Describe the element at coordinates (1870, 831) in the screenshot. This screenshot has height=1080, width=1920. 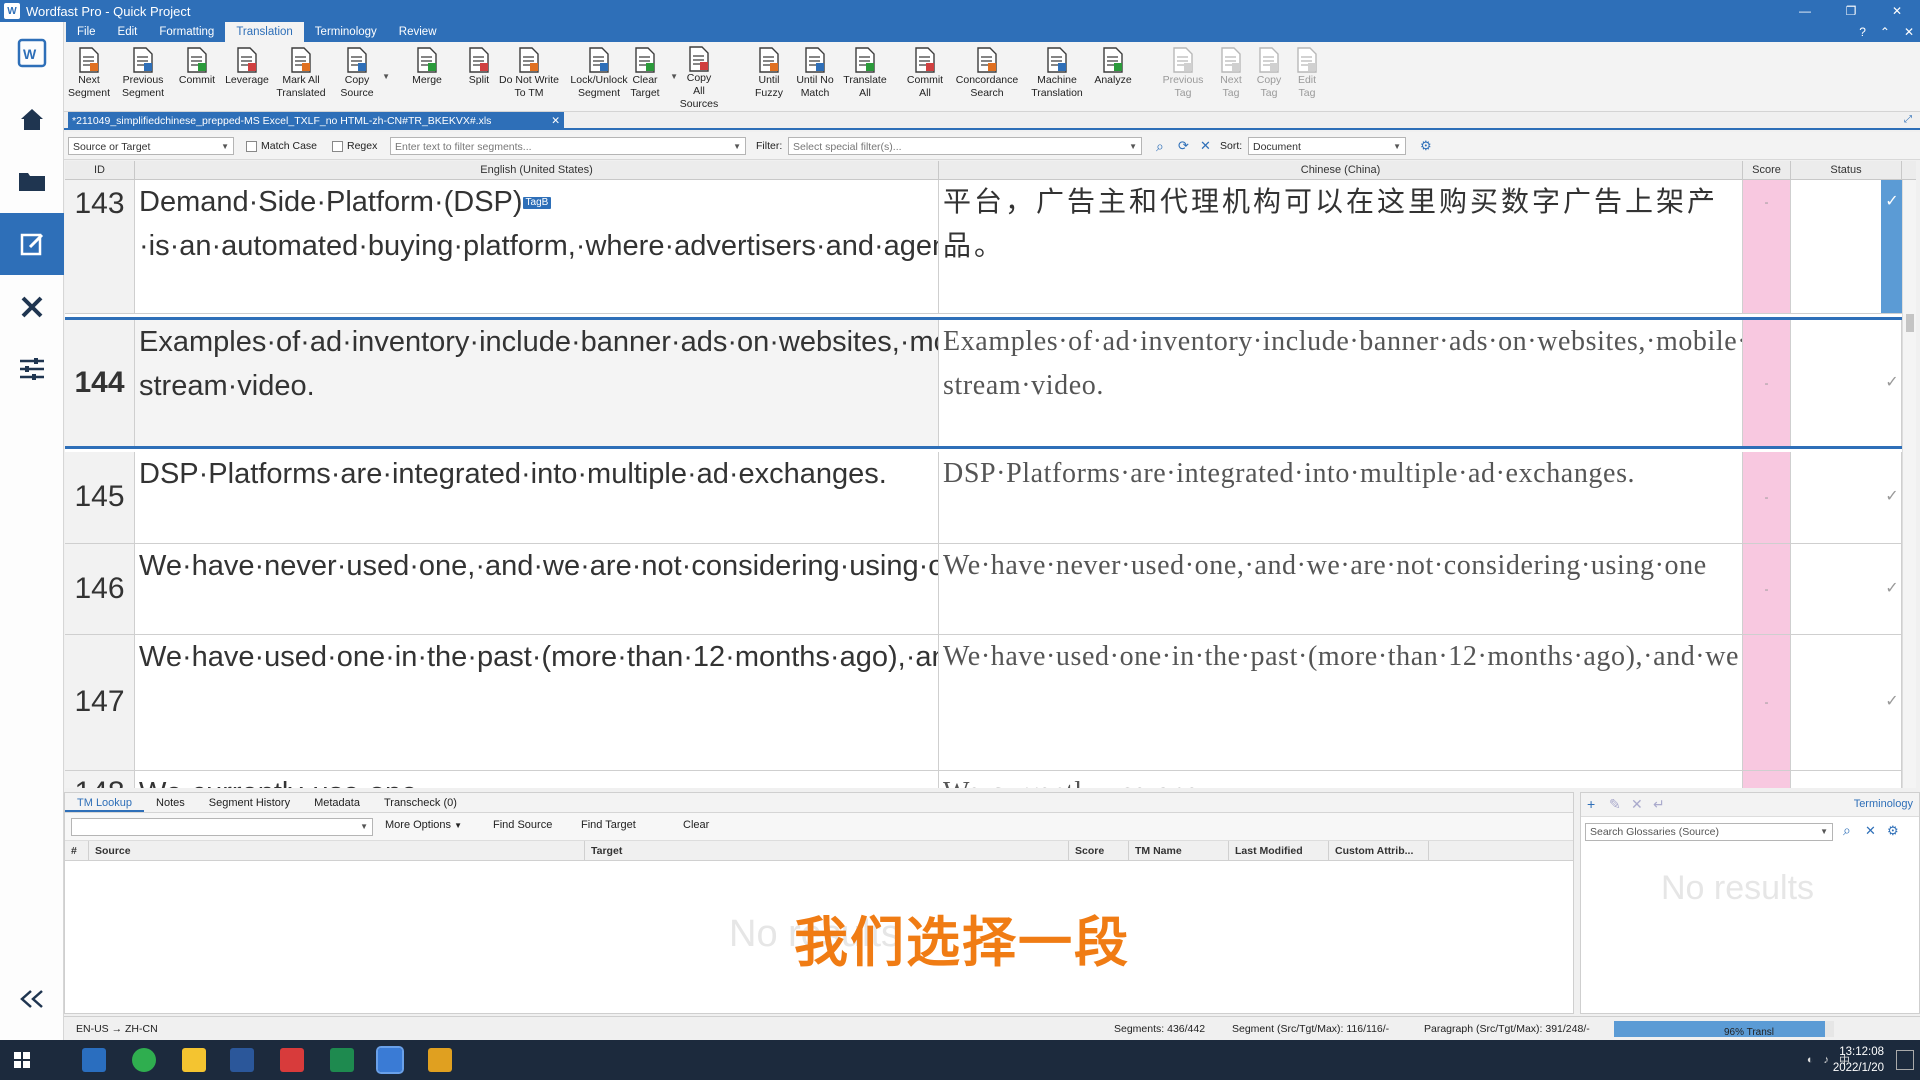
I see `clear-search-icon: ✕` at that location.